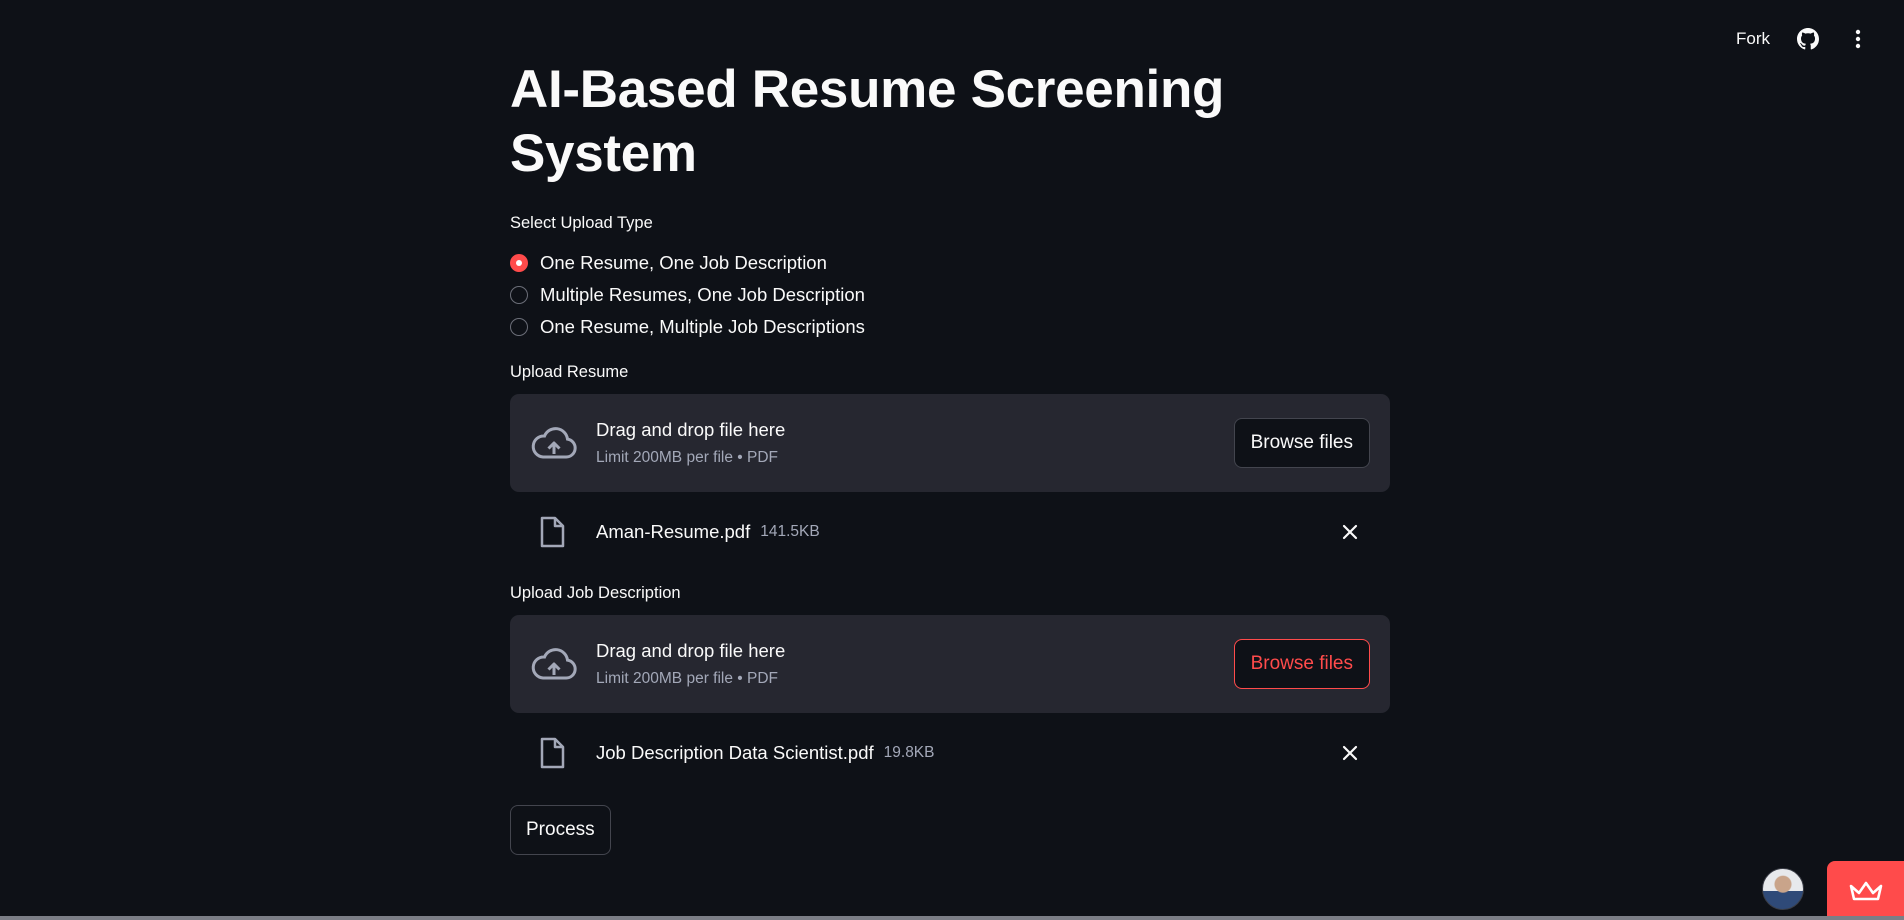 The height and width of the screenshot is (920, 1904). What do you see at coordinates (702, 294) in the screenshot?
I see `radio-label: Multiple Resumes, One Job Description` at bounding box center [702, 294].